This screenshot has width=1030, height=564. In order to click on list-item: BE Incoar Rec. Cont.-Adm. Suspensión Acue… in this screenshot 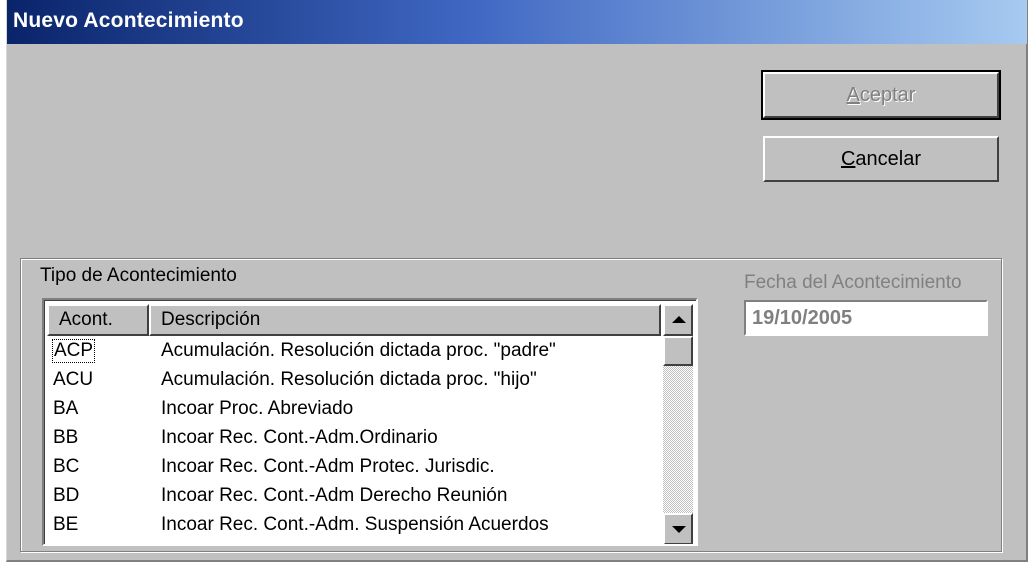, I will do `click(352, 525)`.